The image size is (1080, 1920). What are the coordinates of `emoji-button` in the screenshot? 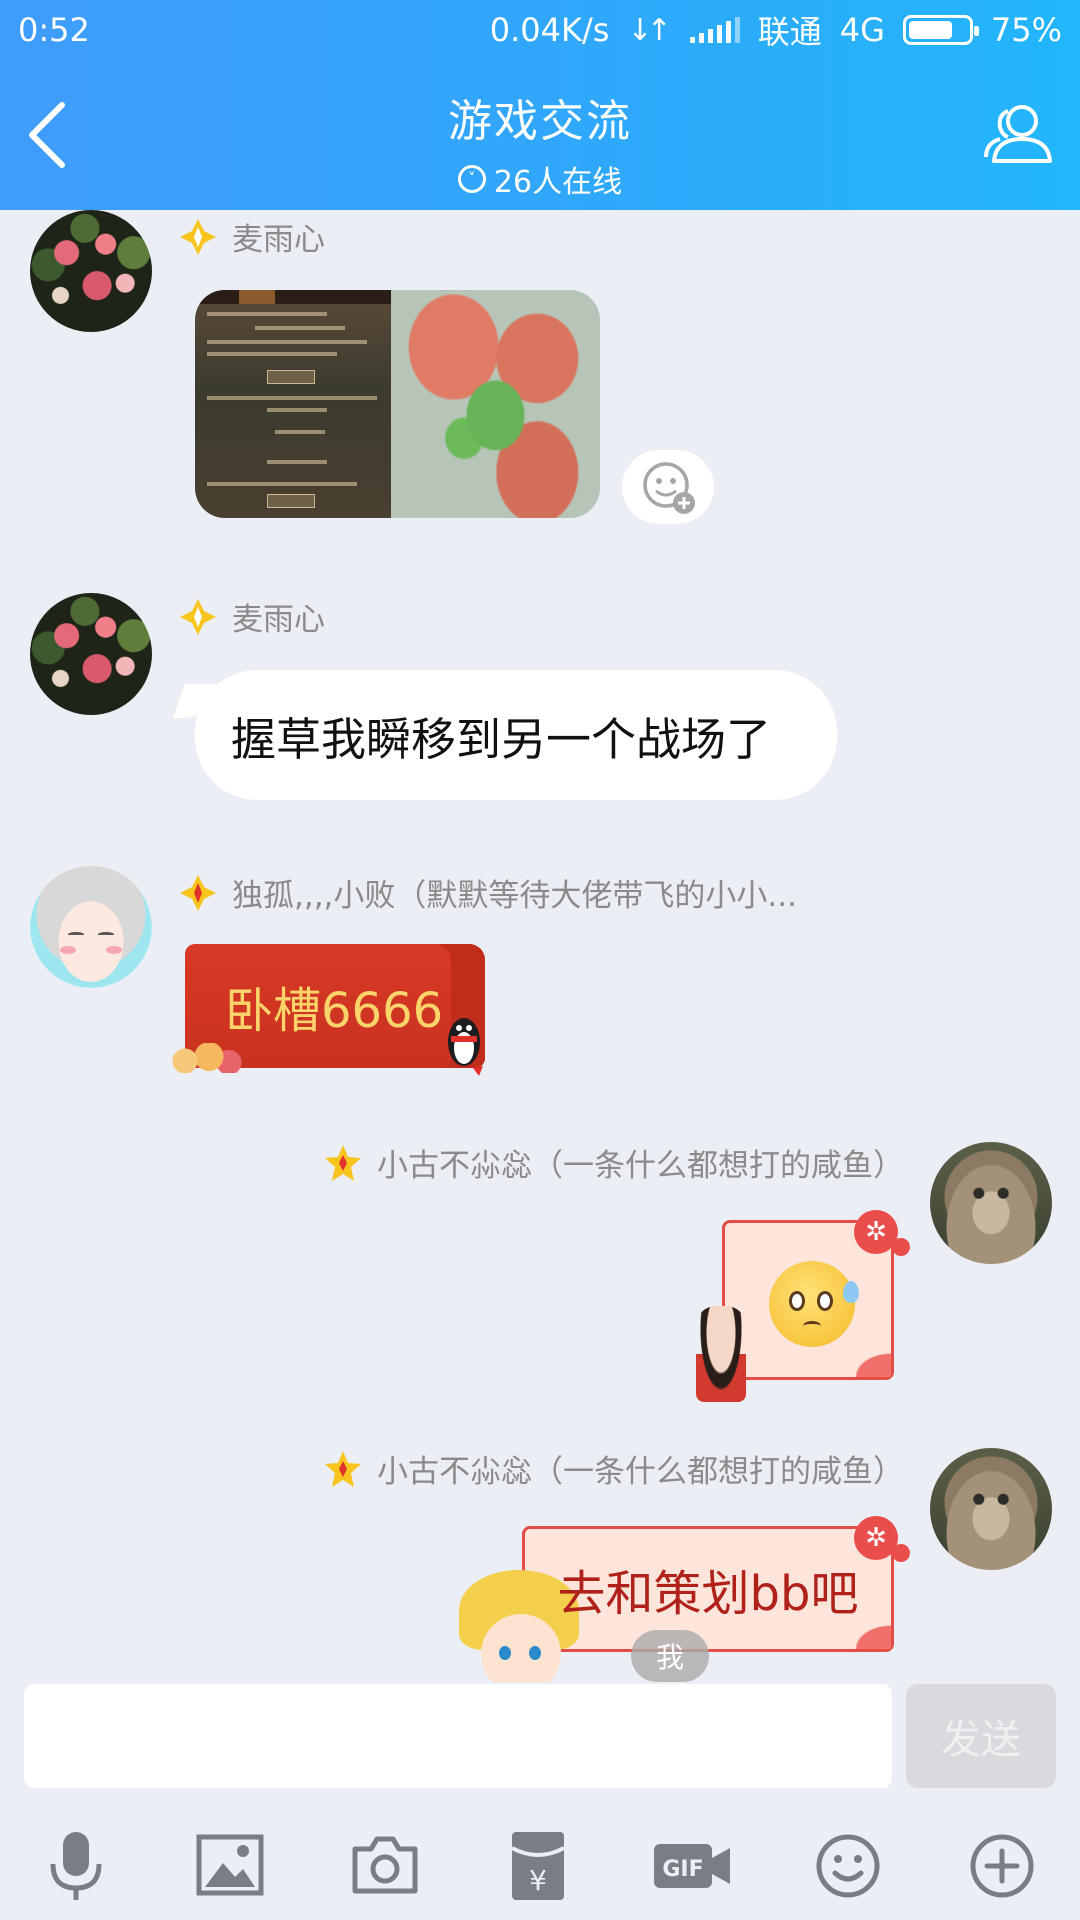 It's located at (848, 1866).